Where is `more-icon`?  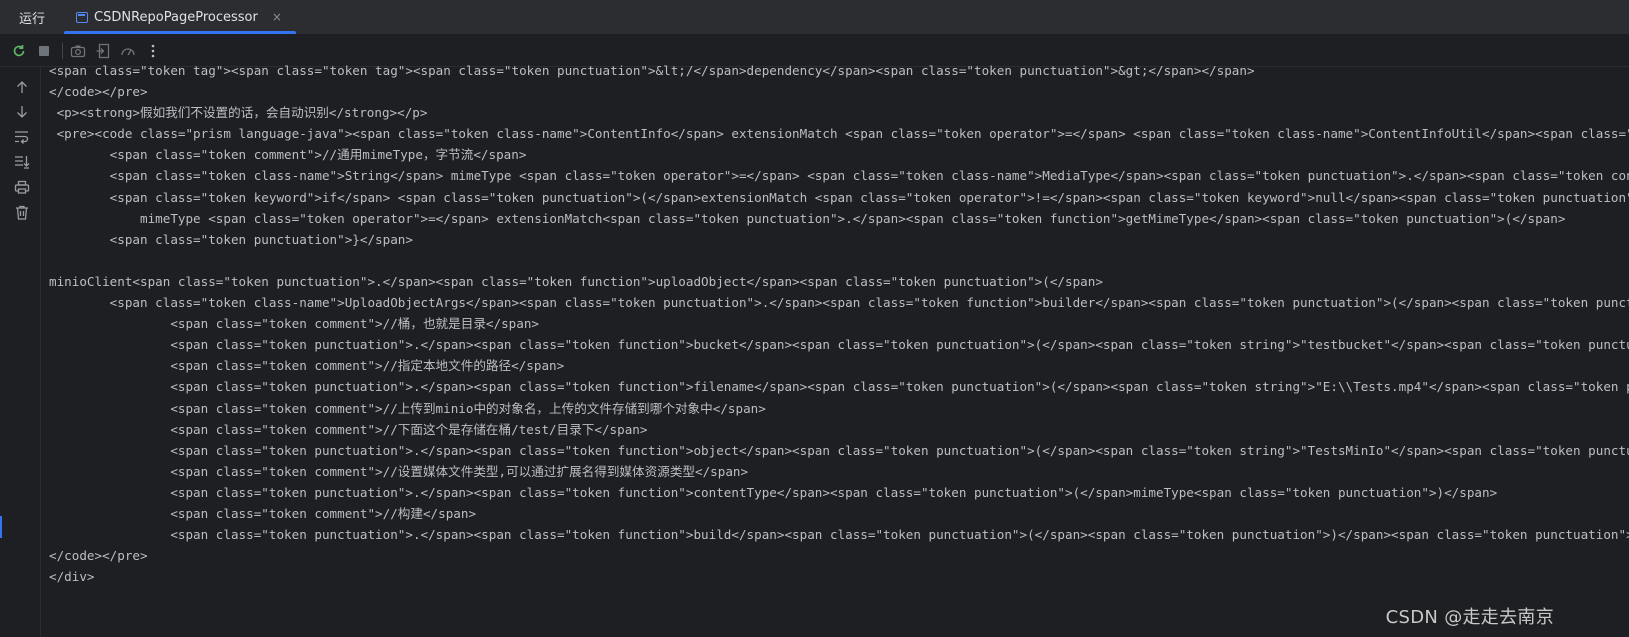
more-icon is located at coordinates (153, 51).